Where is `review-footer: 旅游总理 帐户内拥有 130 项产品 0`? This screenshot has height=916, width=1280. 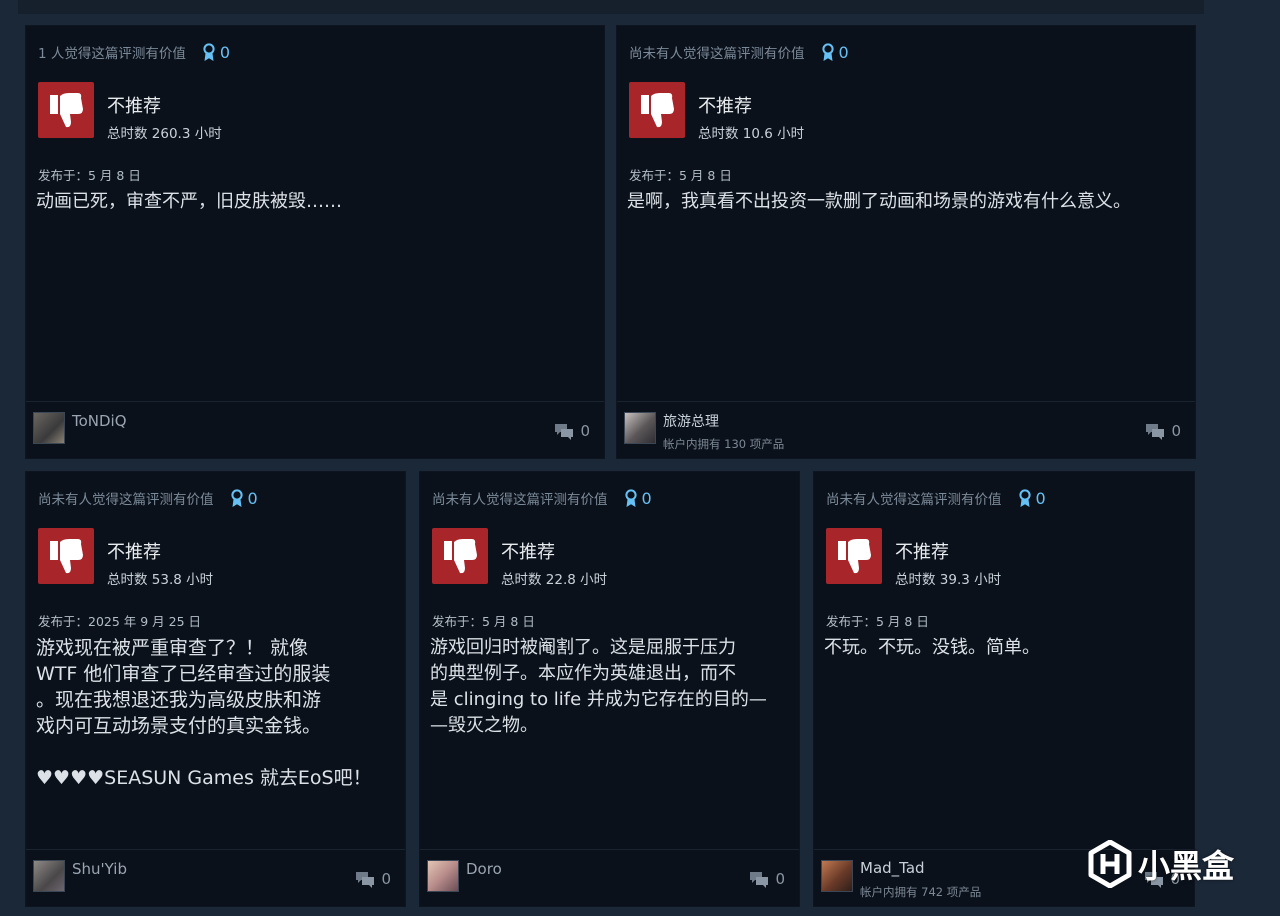
review-footer: 旅游总理 帐户内拥有 130 项产品 0 is located at coordinates (906, 429).